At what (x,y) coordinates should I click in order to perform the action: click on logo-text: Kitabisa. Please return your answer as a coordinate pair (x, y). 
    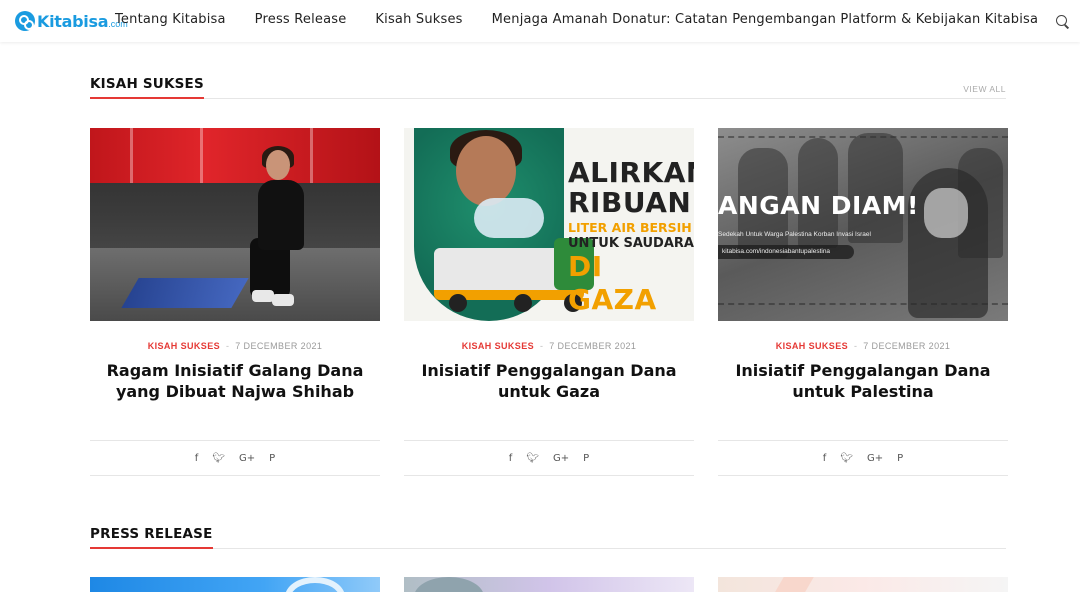
    Looking at the image, I should click on (73, 21).